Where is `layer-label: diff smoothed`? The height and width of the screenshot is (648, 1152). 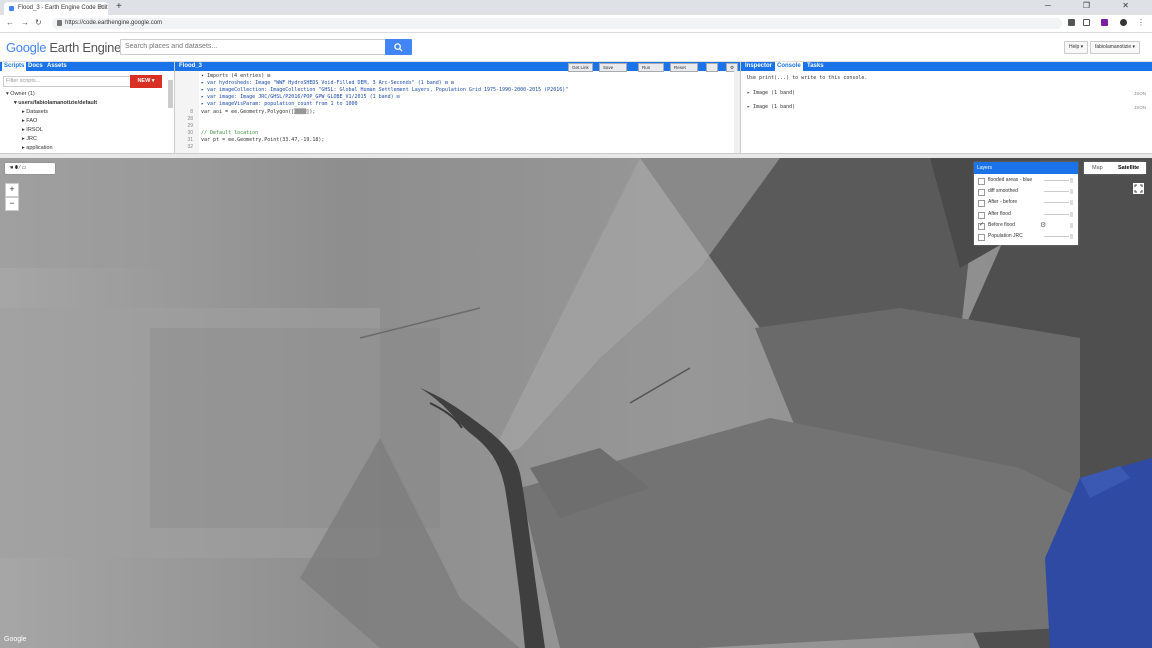 layer-label: diff smoothed is located at coordinates (1003, 191).